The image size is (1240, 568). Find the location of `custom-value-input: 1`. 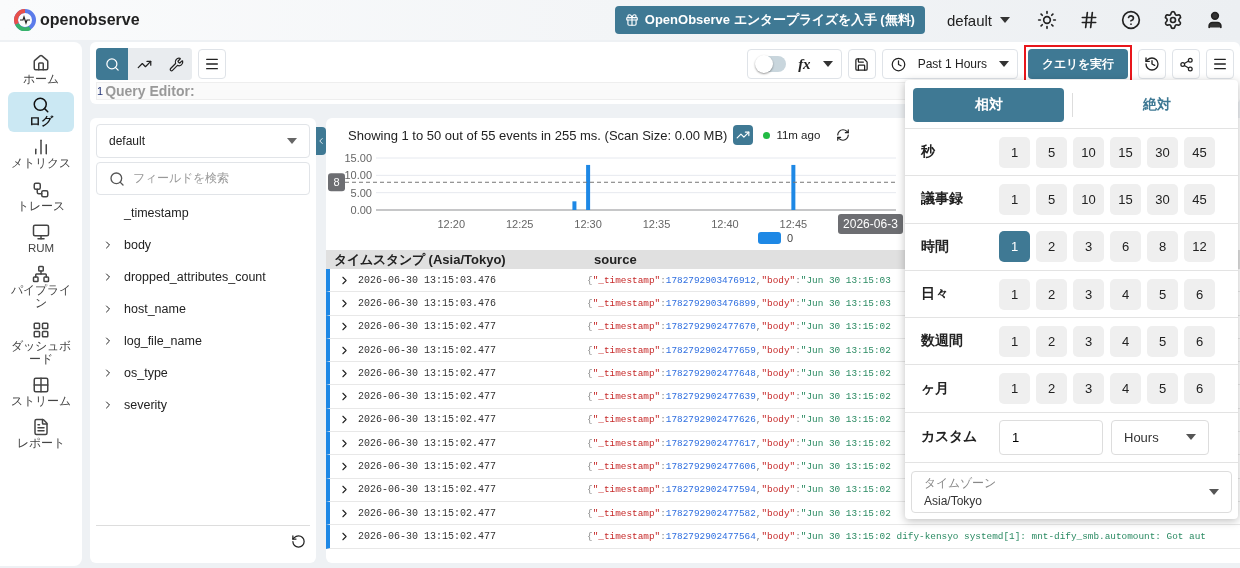

custom-value-input: 1 is located at coordinates (1051, 437).